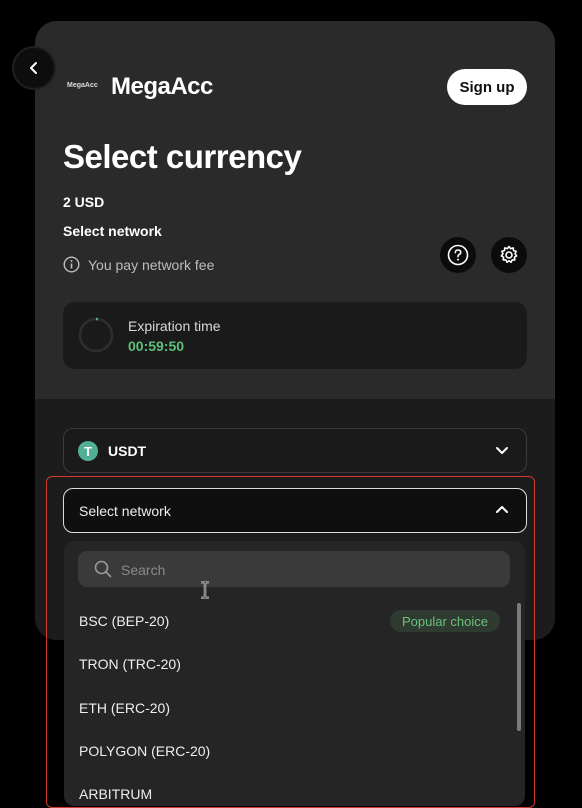  I want to click on network-option-bsc: BSC (BEP-20), so click(124, 621).